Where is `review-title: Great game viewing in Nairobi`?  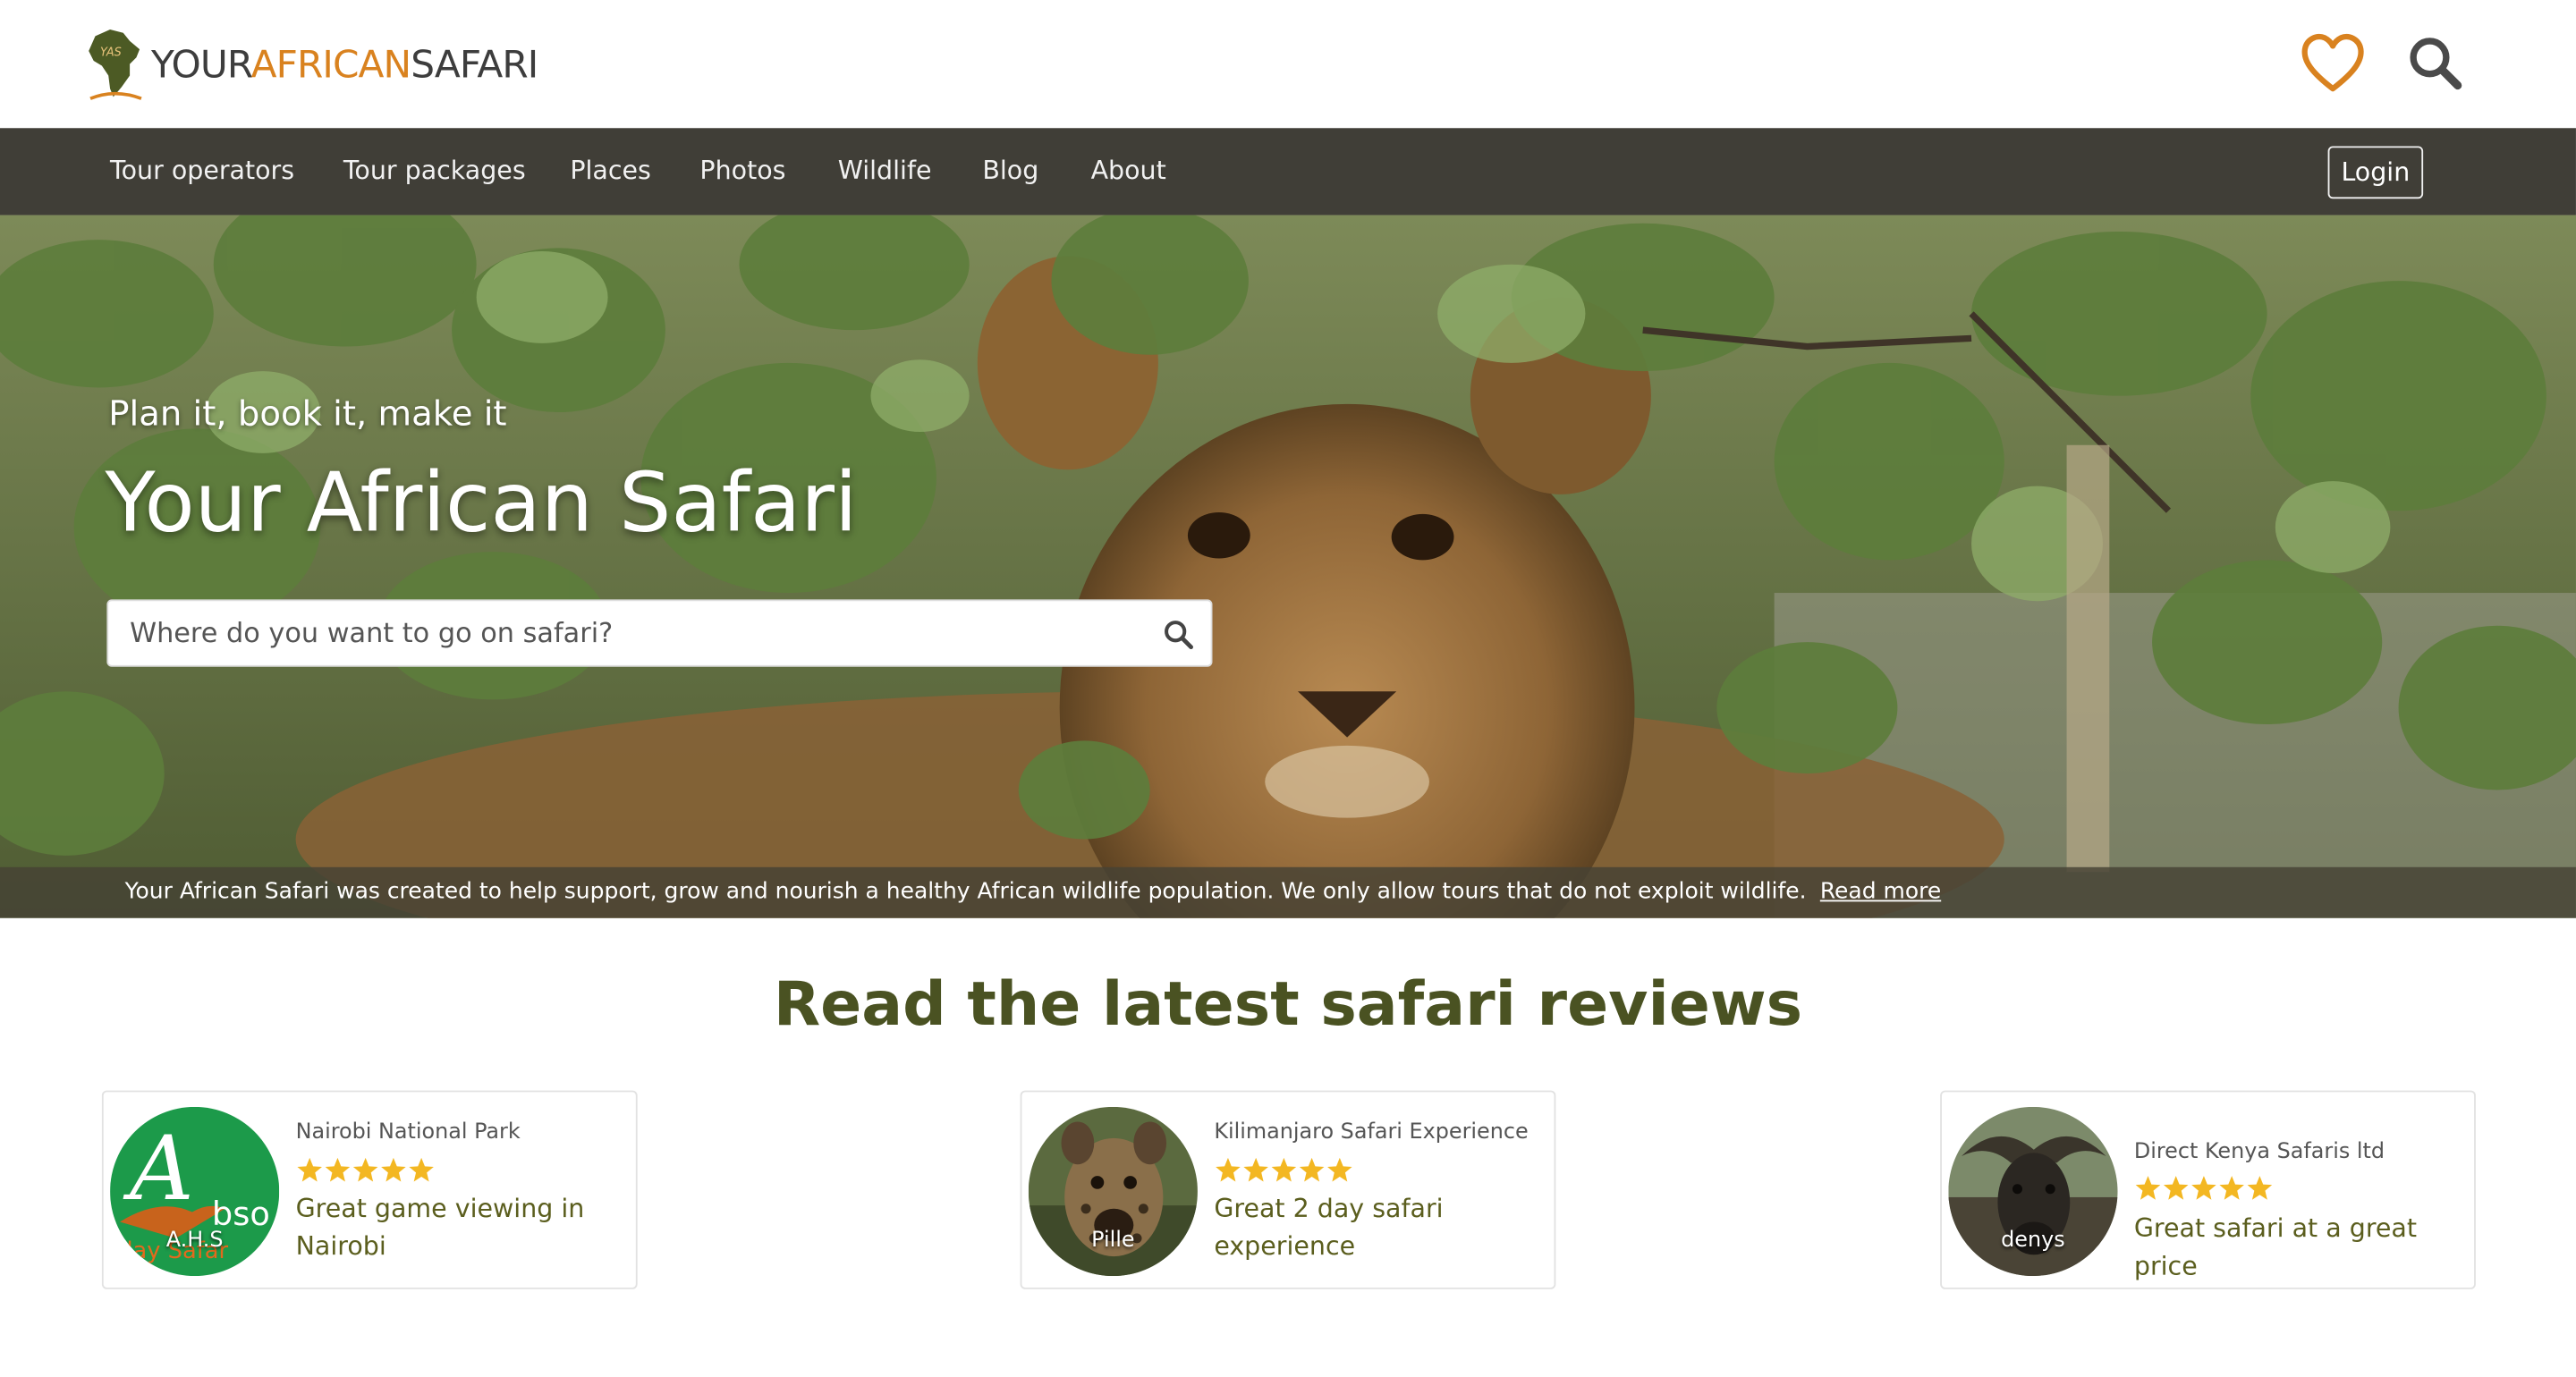 review-title: Great game viewing in Nairobi is located at coordinates (460, 1228).